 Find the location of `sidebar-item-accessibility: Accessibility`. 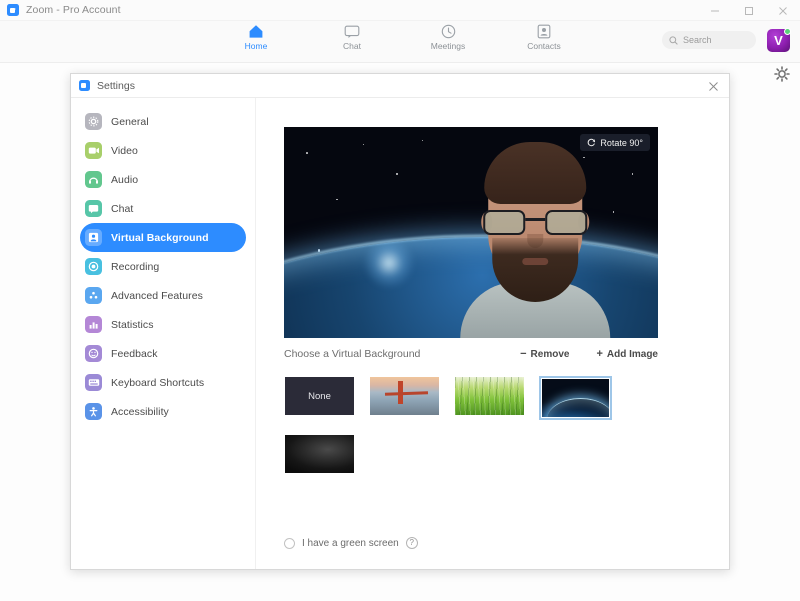

sidebar-item-accessibility: Accessibility is located at coordinates (163, 411).